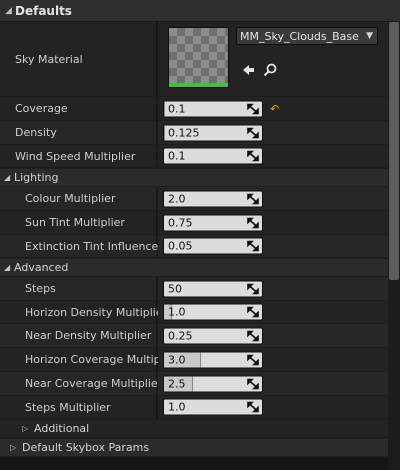  I want to click on near-coverage-row: Near Coverage Multiplier 2.5, so click(194, 384).